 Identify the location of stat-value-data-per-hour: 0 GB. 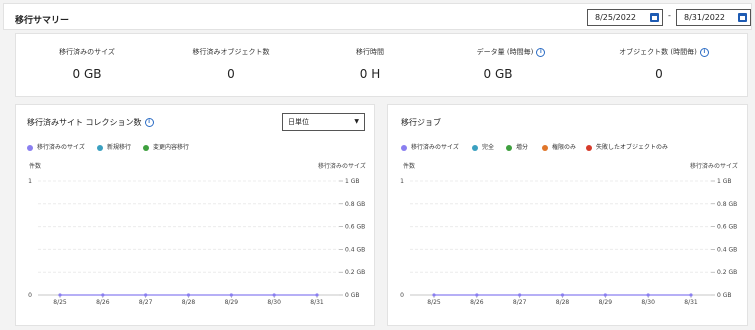
(498, 74).